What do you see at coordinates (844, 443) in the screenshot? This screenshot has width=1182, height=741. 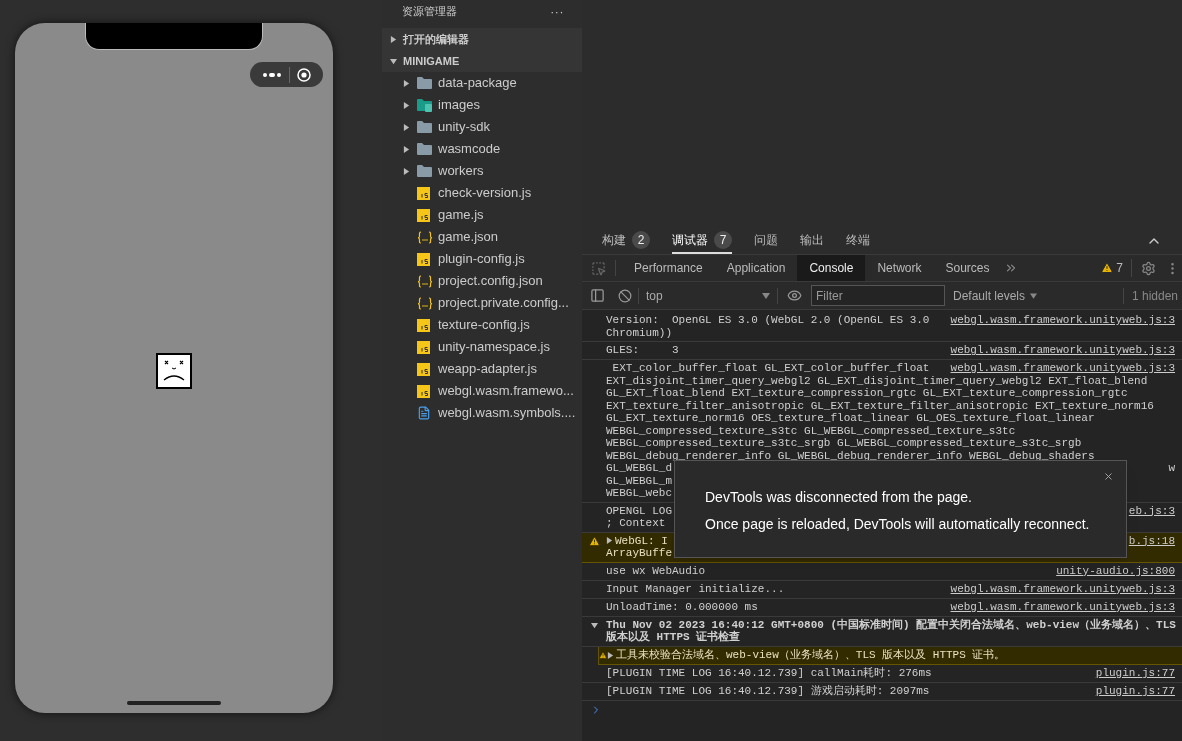 I see `log-text: WEBGL_compressed_texture_s3tc_srgb GL_WEBGL_compressed_texture_s3tc_srgb` at bounding box center [844, 443].